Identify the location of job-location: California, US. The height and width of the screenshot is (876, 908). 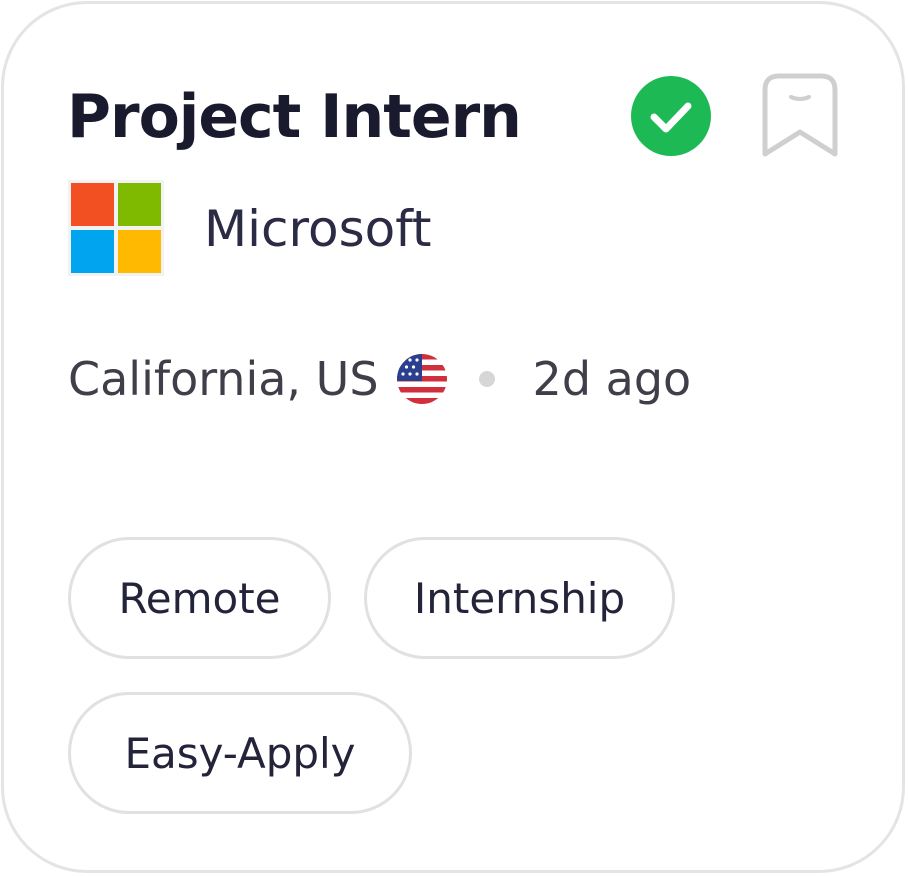
(223, 379).